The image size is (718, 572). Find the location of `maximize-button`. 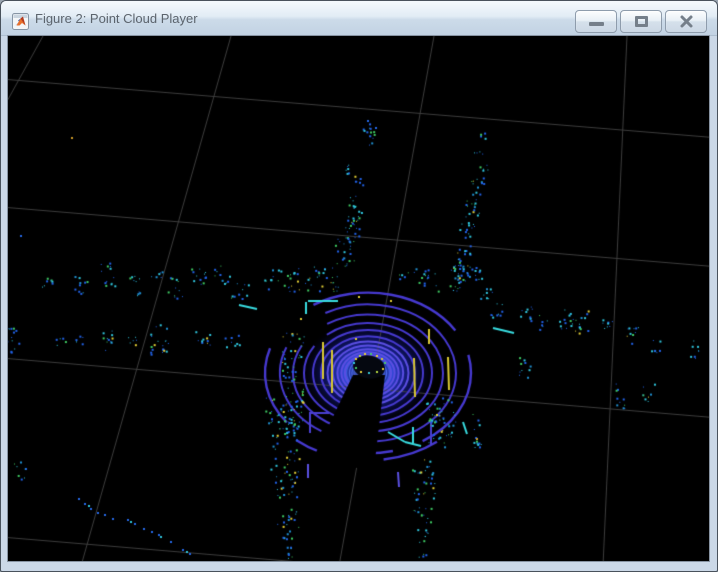

maximize-button is located at coordinates (641, 21).